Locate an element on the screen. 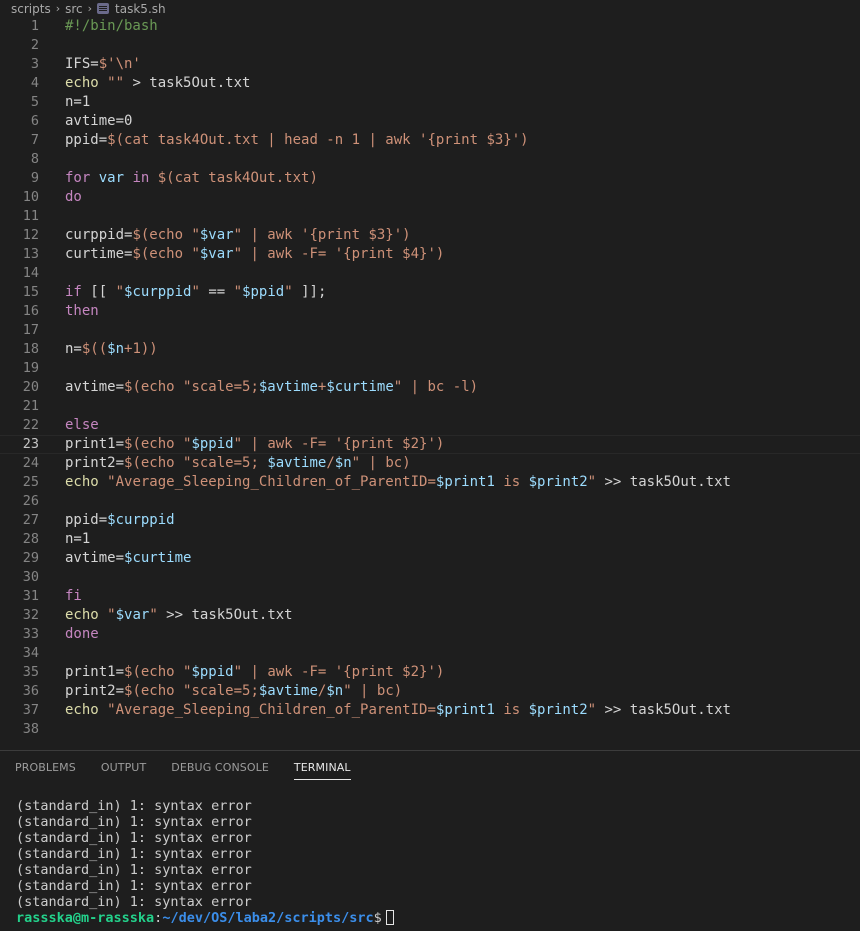 This screenshot has width=860, height=931. line-code: if [[ "$curppid" == "$ppid" ]]; is located at coordinates (195, 292).